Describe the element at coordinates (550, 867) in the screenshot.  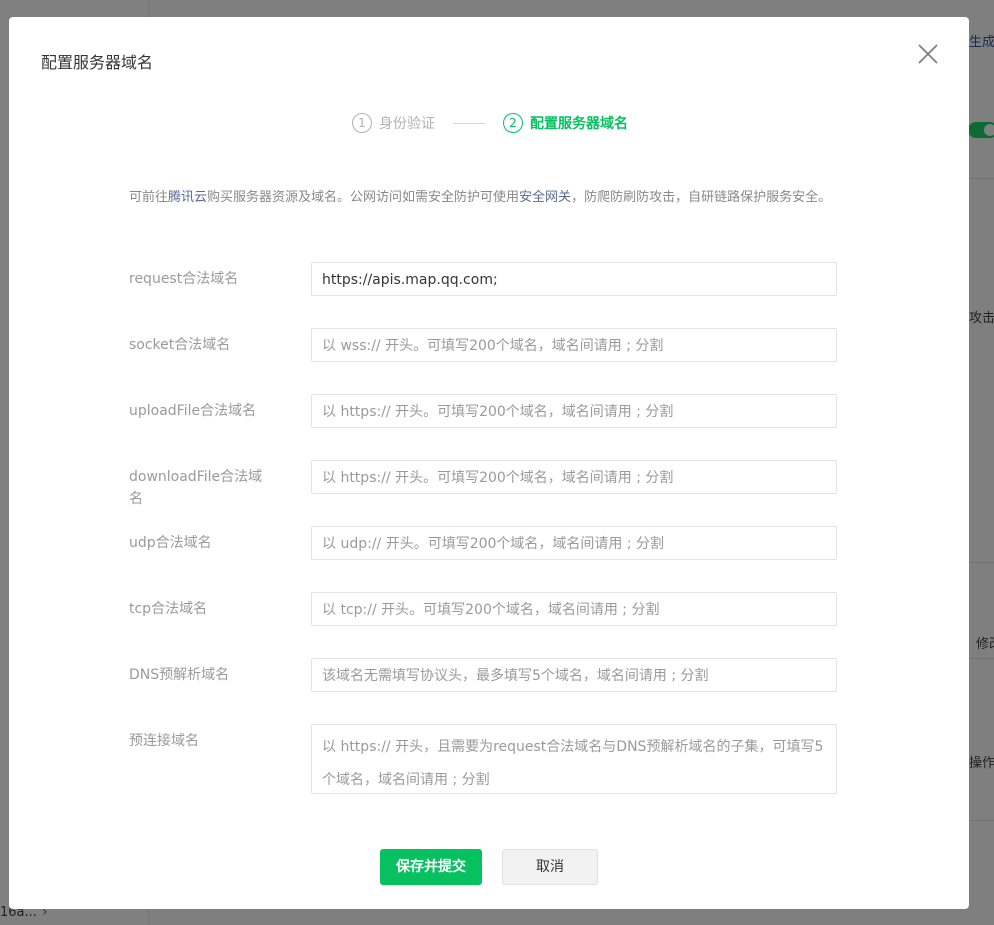
I see `cancel-button: 取消` at that location.